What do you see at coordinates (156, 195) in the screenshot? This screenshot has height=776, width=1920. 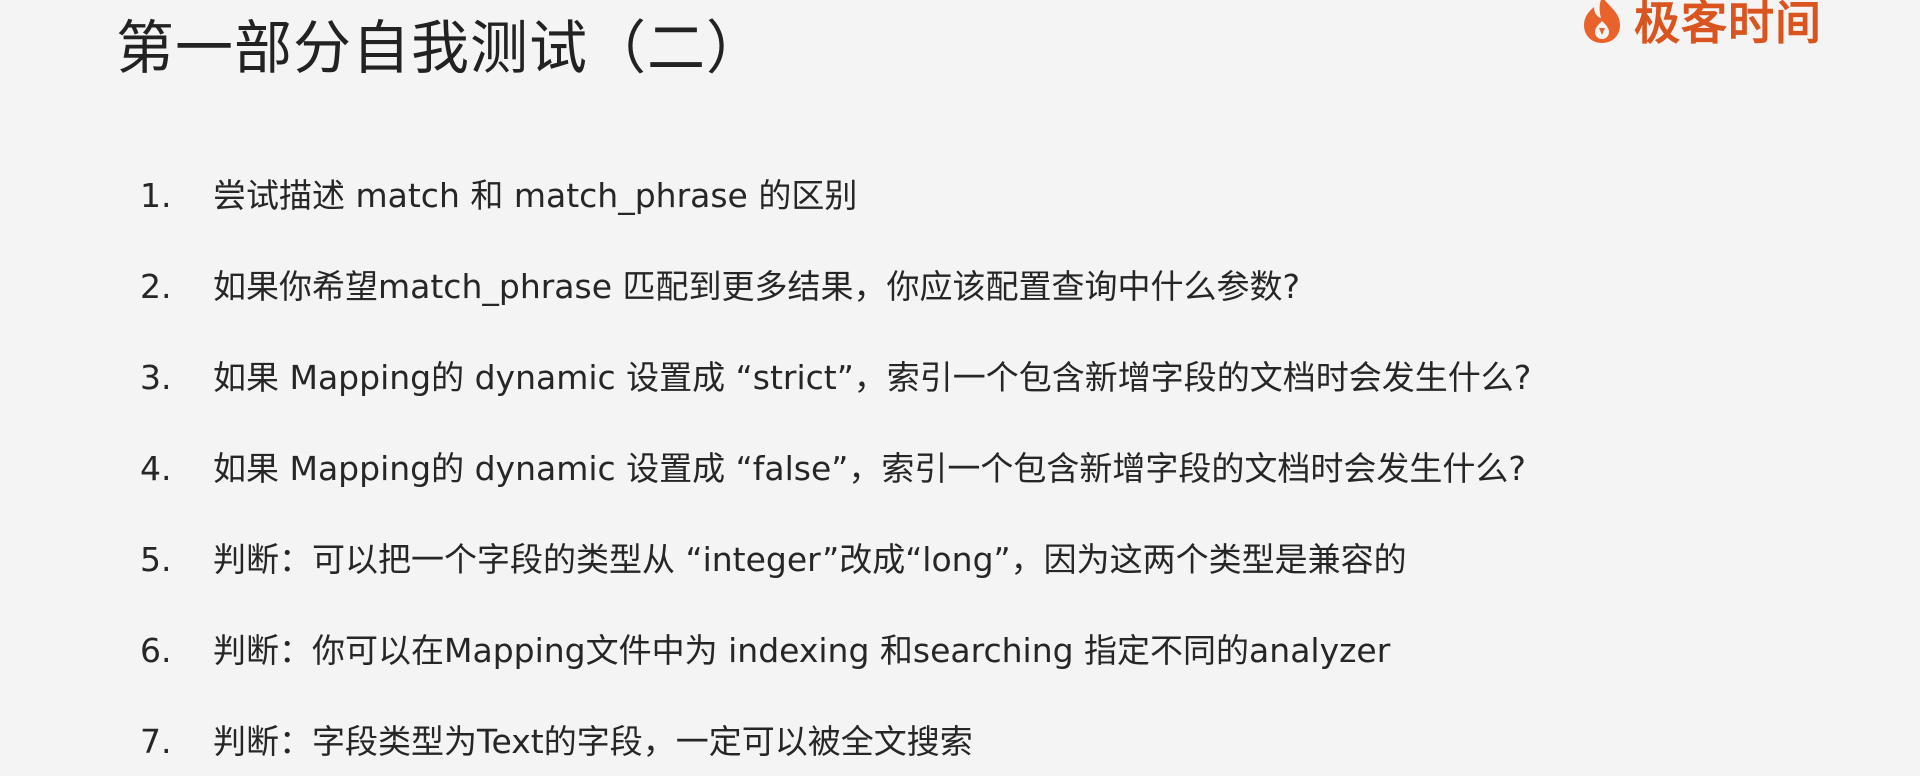 I see `question-number: 1.` at bounding box center [156, 195].